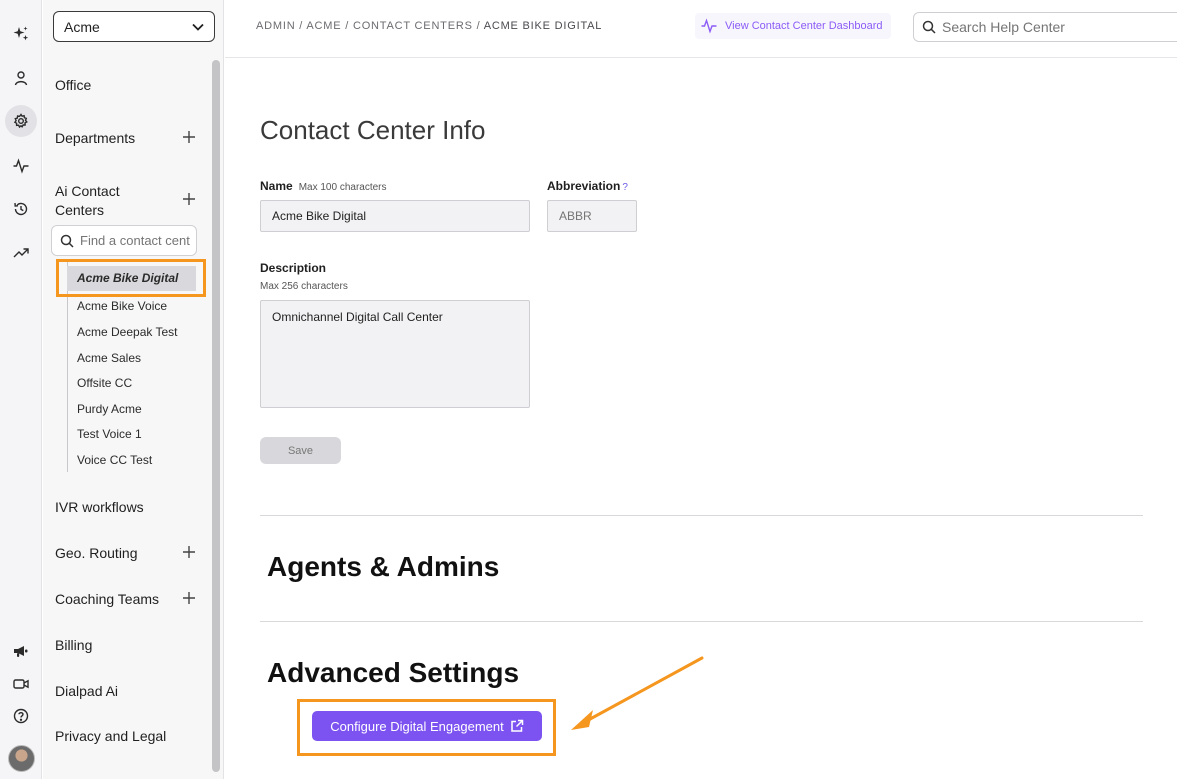 This screenshot has width=1177, height=779. What do you see at coordinates (86, 691) in the screenshot?
I see `sidebar-item-dialpad-ai: Dialpad Ai` at bounding box center [86, 691].